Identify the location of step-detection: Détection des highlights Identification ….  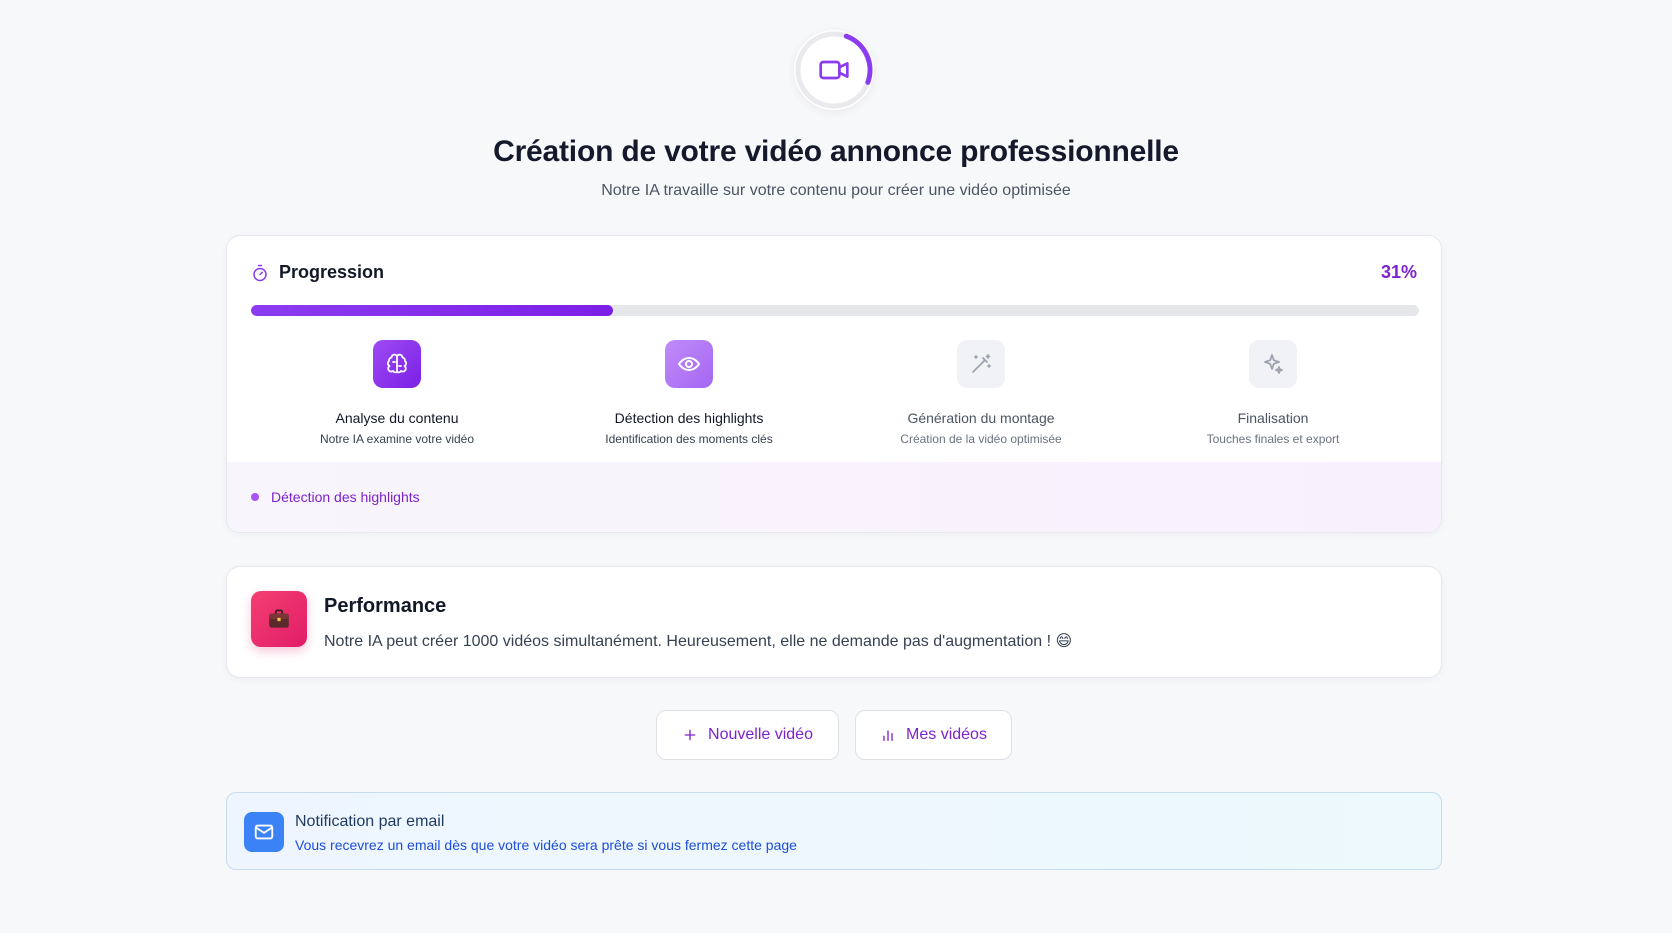
(689, 393).